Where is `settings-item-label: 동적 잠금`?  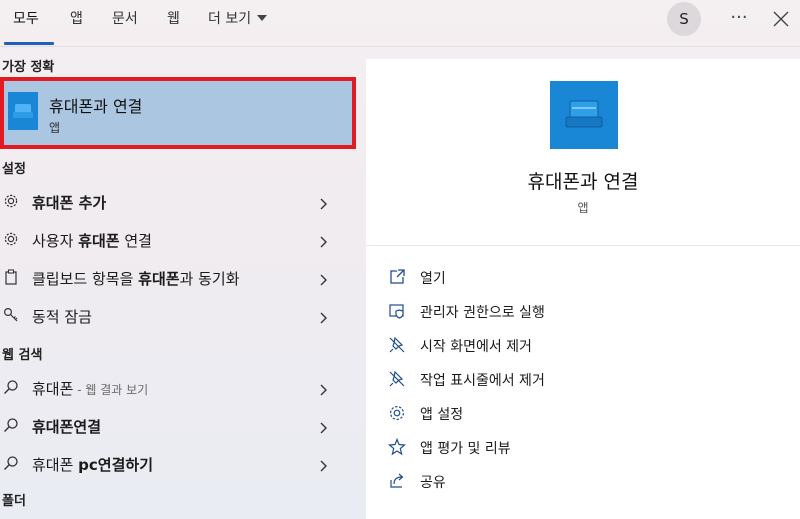 settings-item-label: 동적 잠금 is located at coordinates (62, 317).